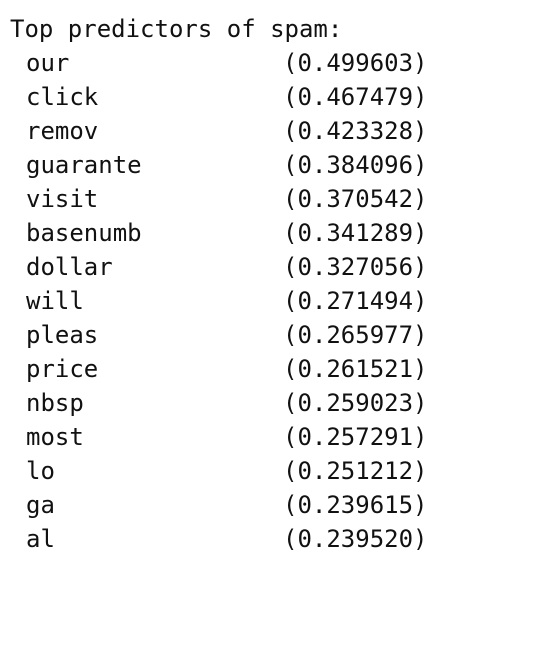 Image resolution: width=544 pixels, height=658 pixels. Describe the element at coordinates (40, 505) in the screenshot. I see `predictor-term: ga` at that location.